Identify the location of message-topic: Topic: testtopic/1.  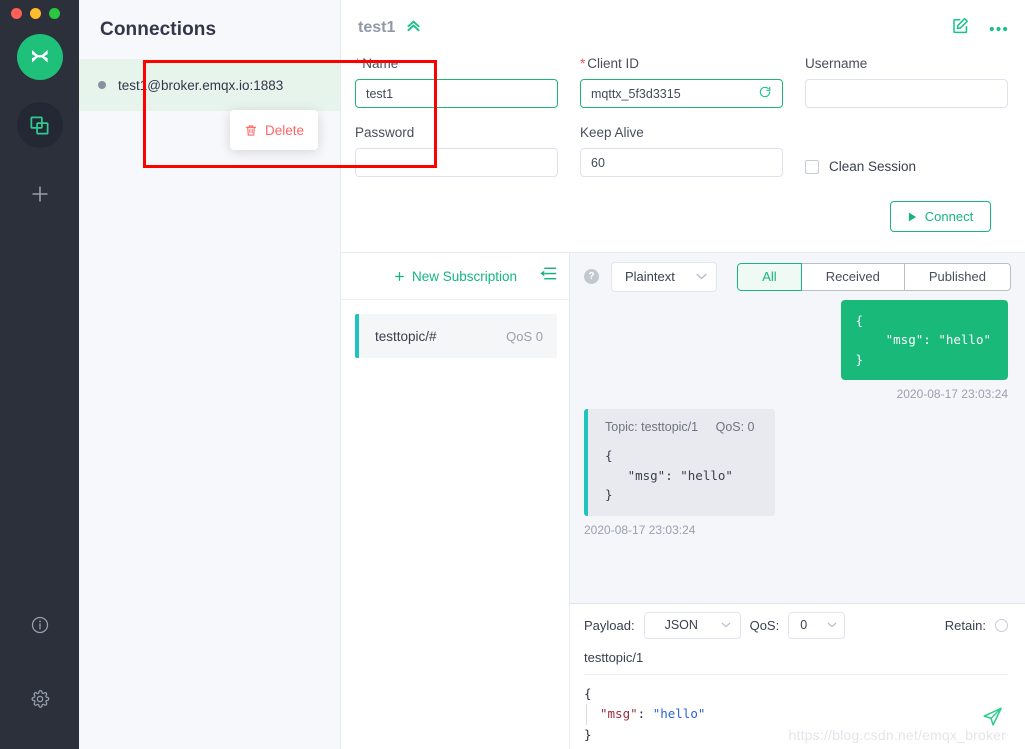
(652, 427).